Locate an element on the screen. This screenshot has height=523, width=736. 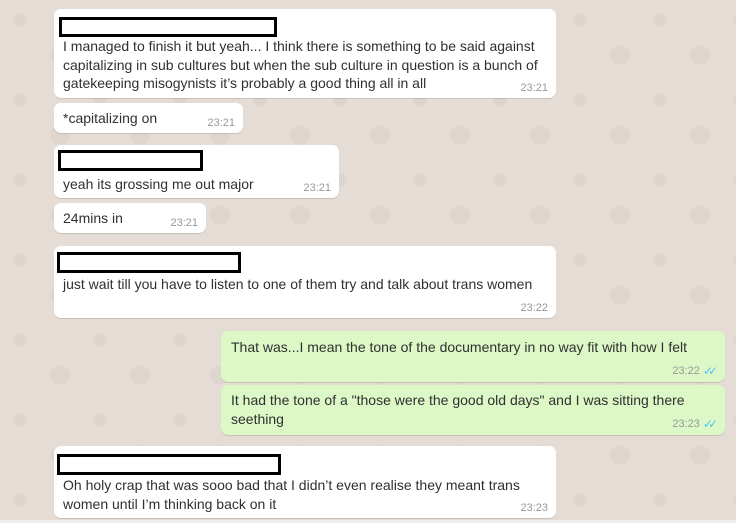
incoming-message: yeah its grossing me out major 23:21 is located at coordinates (196, 171).